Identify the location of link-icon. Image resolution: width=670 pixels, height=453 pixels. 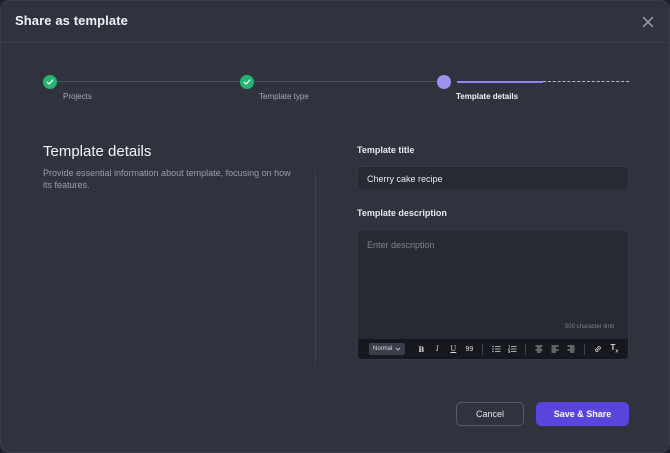
(598, 349).